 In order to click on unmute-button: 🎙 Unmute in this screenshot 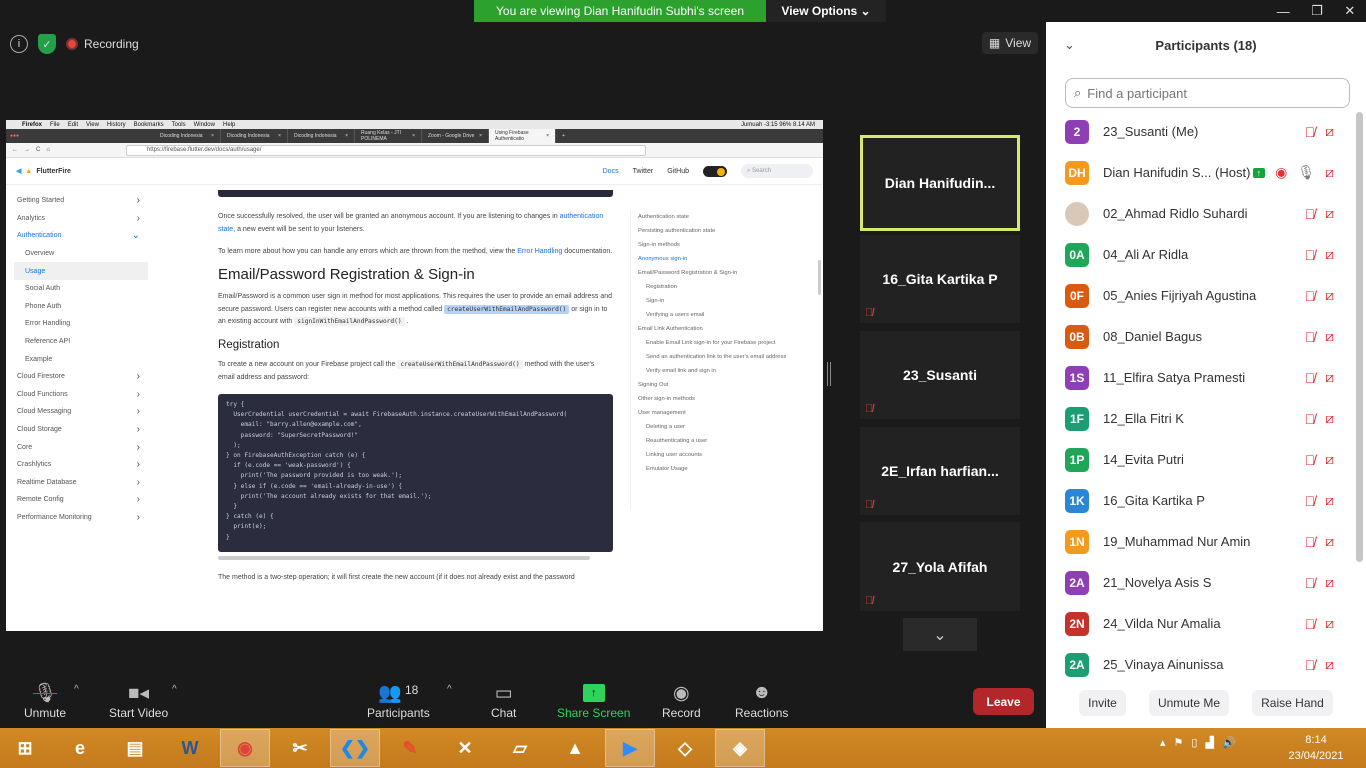, I will do `click(45, 700)`.